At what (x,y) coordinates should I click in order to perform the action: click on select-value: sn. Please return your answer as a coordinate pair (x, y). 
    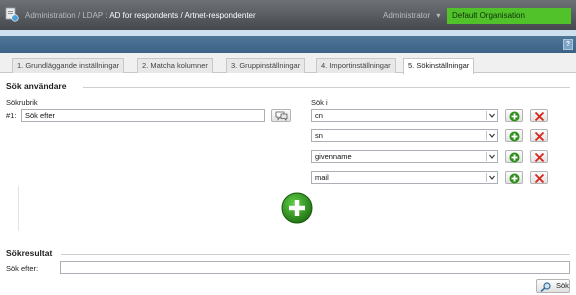
    Looking at the image, I should click on (319, 135).